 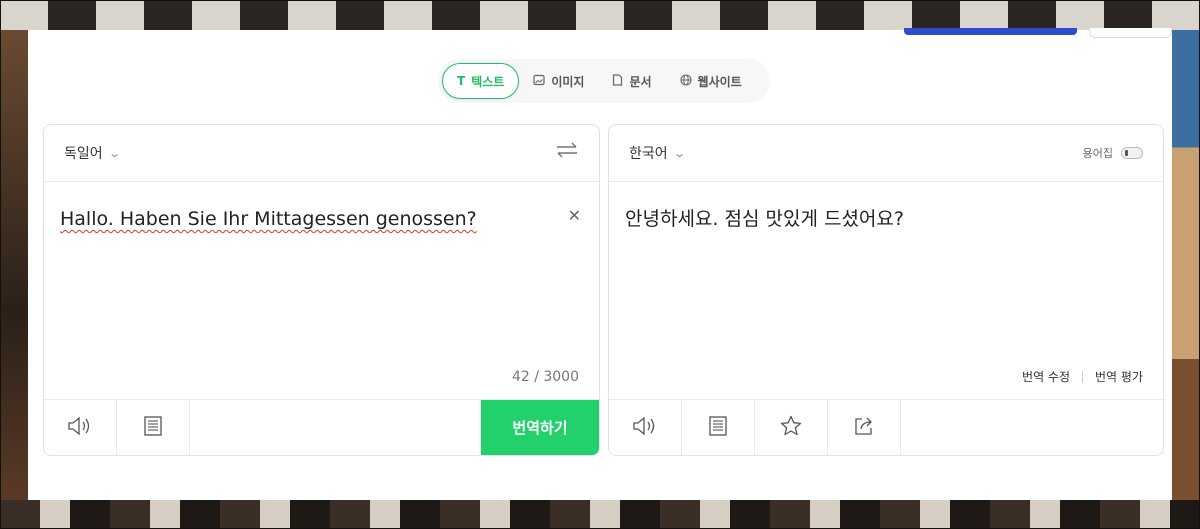 What do you see at coordinates (990, 31) in the screenshot?
I see `top-action-button` at bounding box center [990, 31].